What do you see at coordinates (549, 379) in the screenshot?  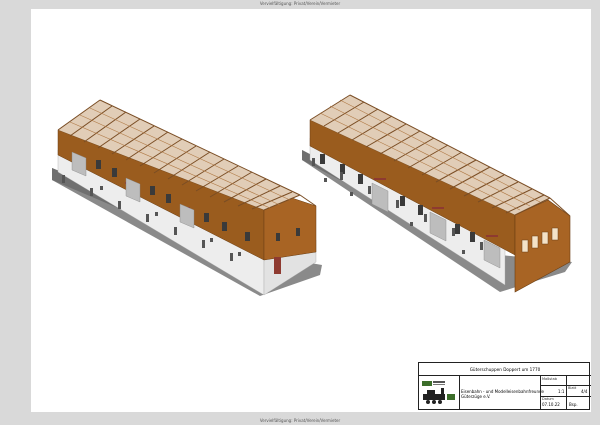 I see `scale-field-label: Maßstab` at bounding box center [549, 379].